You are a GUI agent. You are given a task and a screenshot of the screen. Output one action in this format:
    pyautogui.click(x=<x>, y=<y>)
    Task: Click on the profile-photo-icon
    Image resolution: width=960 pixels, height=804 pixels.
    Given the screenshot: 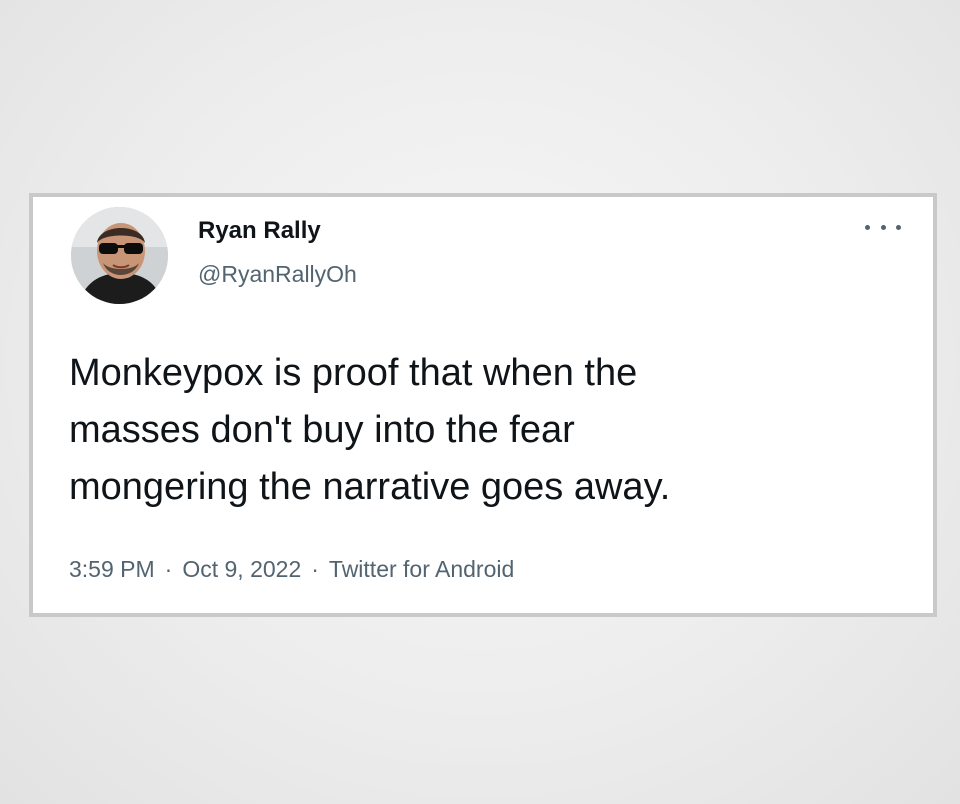 What is the action you would take?
    pyautogui.click(x=119, y=255)
    